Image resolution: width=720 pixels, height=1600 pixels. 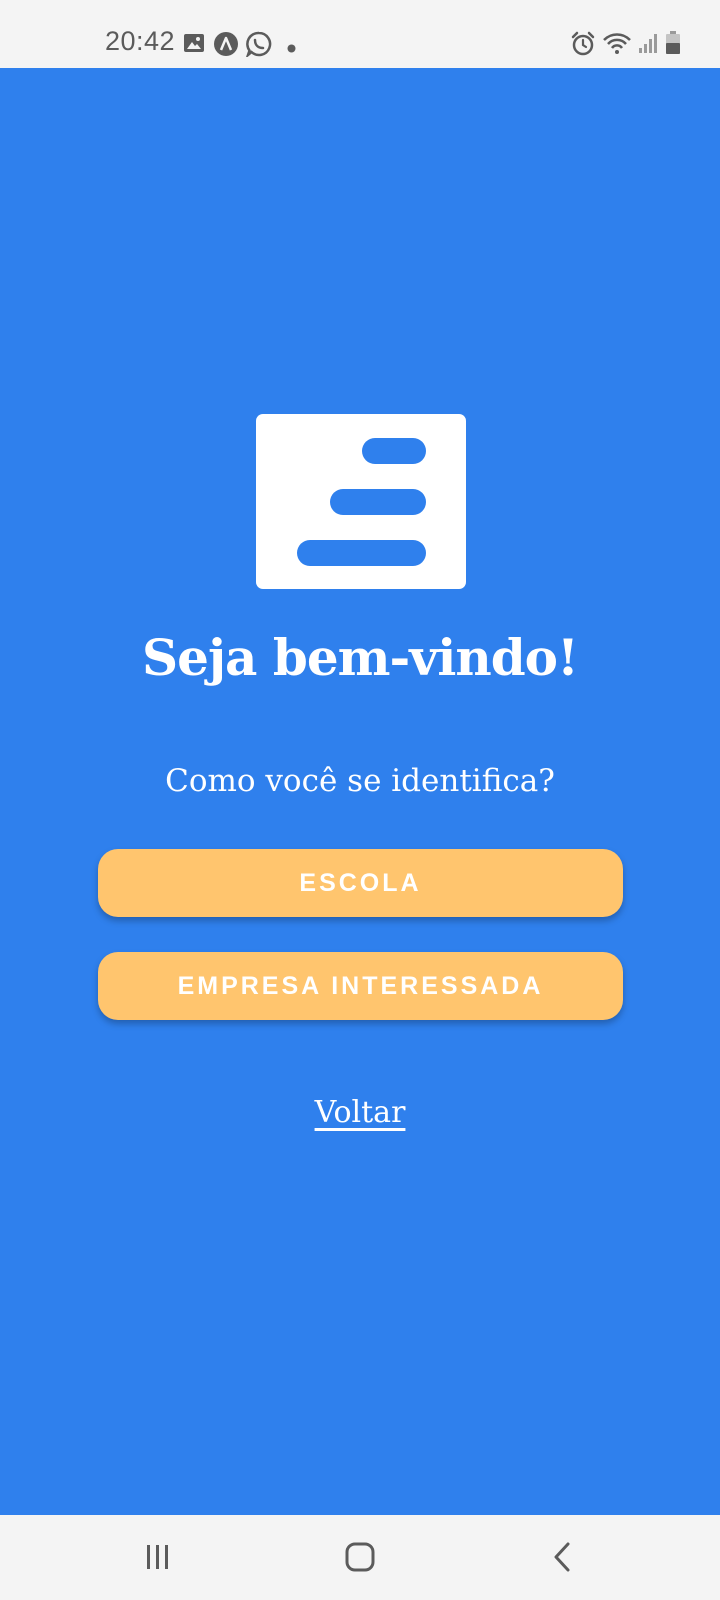 What do you see at coordinates (648, 45) in the screenshot?
I see `signal-icon` at bounding box center [648, 45].